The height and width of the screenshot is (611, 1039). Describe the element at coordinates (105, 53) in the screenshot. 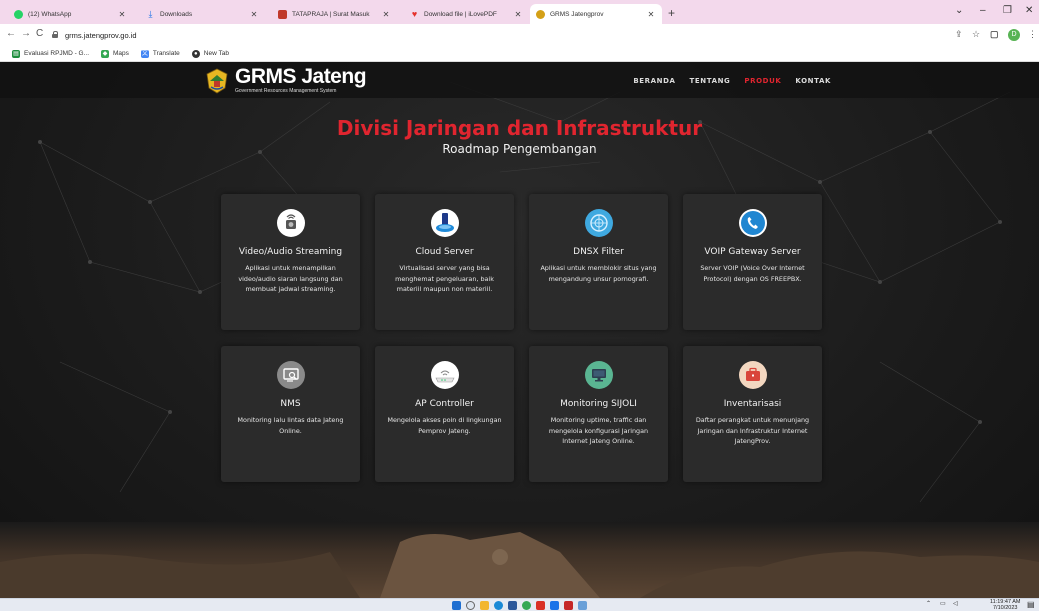

I see `maps-icon: ◆` at that location.